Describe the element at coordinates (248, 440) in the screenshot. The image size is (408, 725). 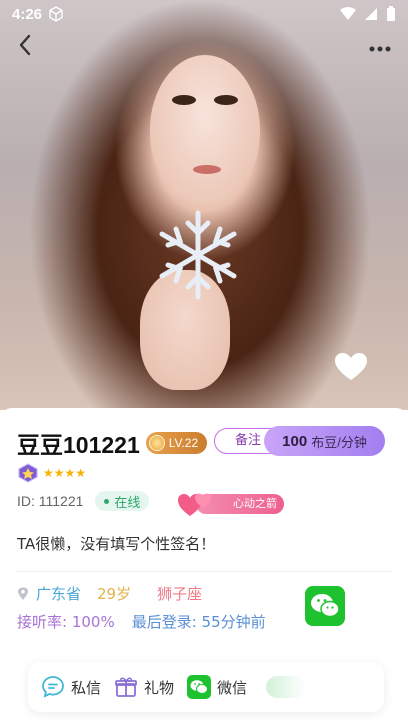
I see `remark-label: 备注` at that location.